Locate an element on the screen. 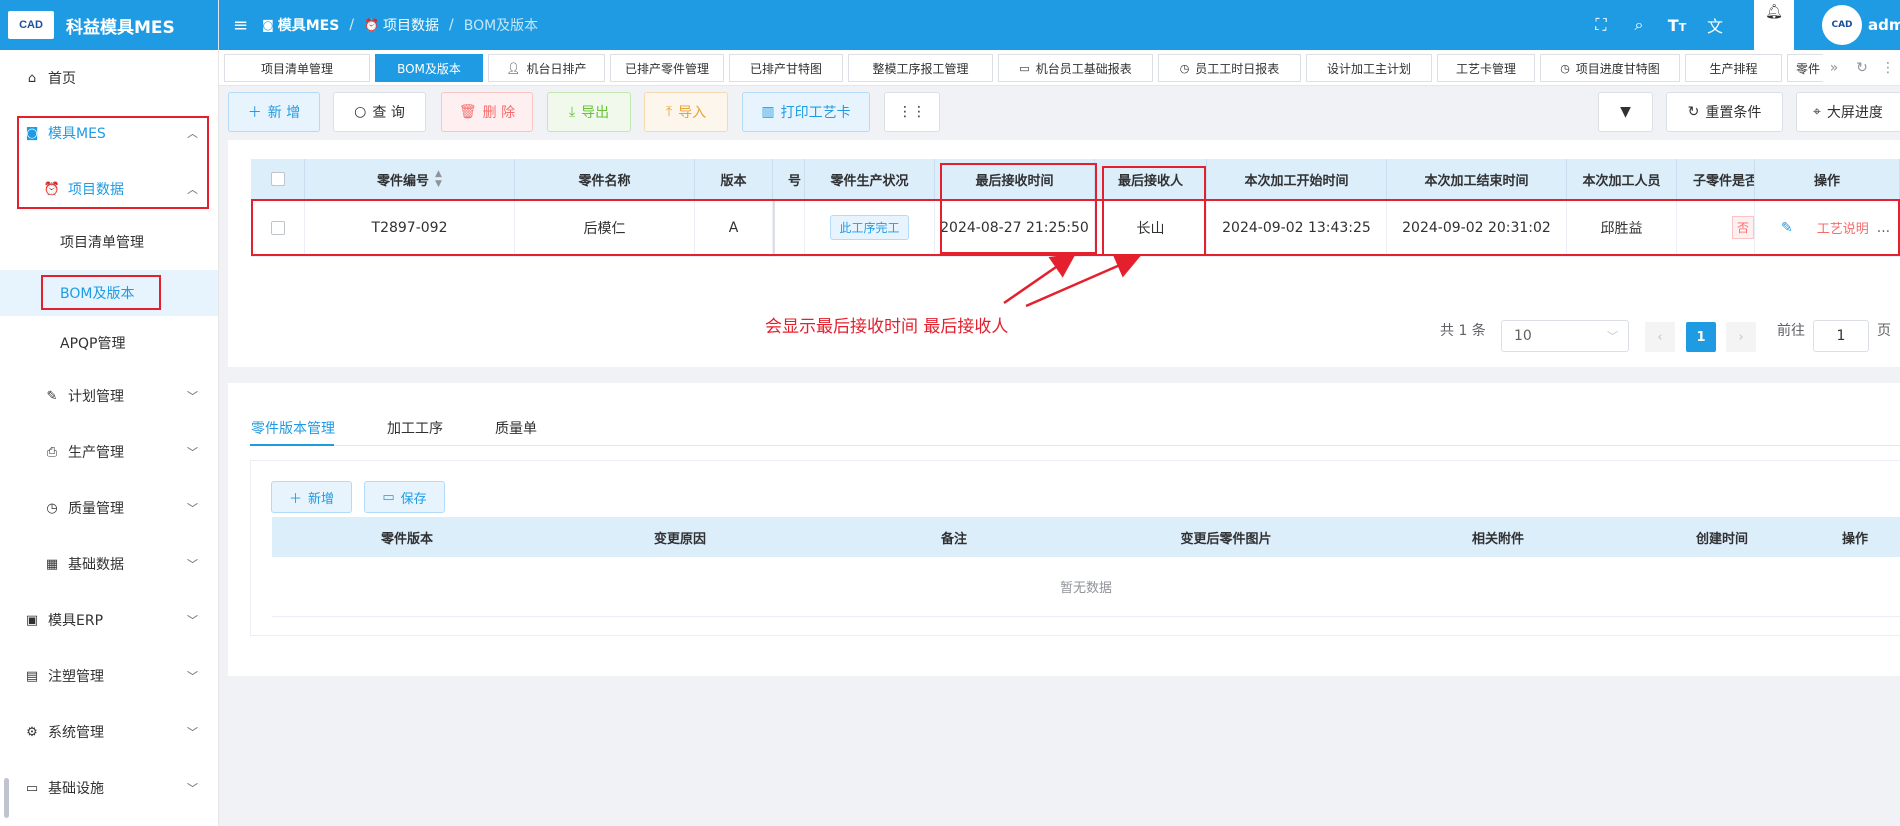 Image resolution: width=1900 pixels, height=826 pixels. delete-button: 🗑︎ 删 除 is located at coordinates (487, 112).